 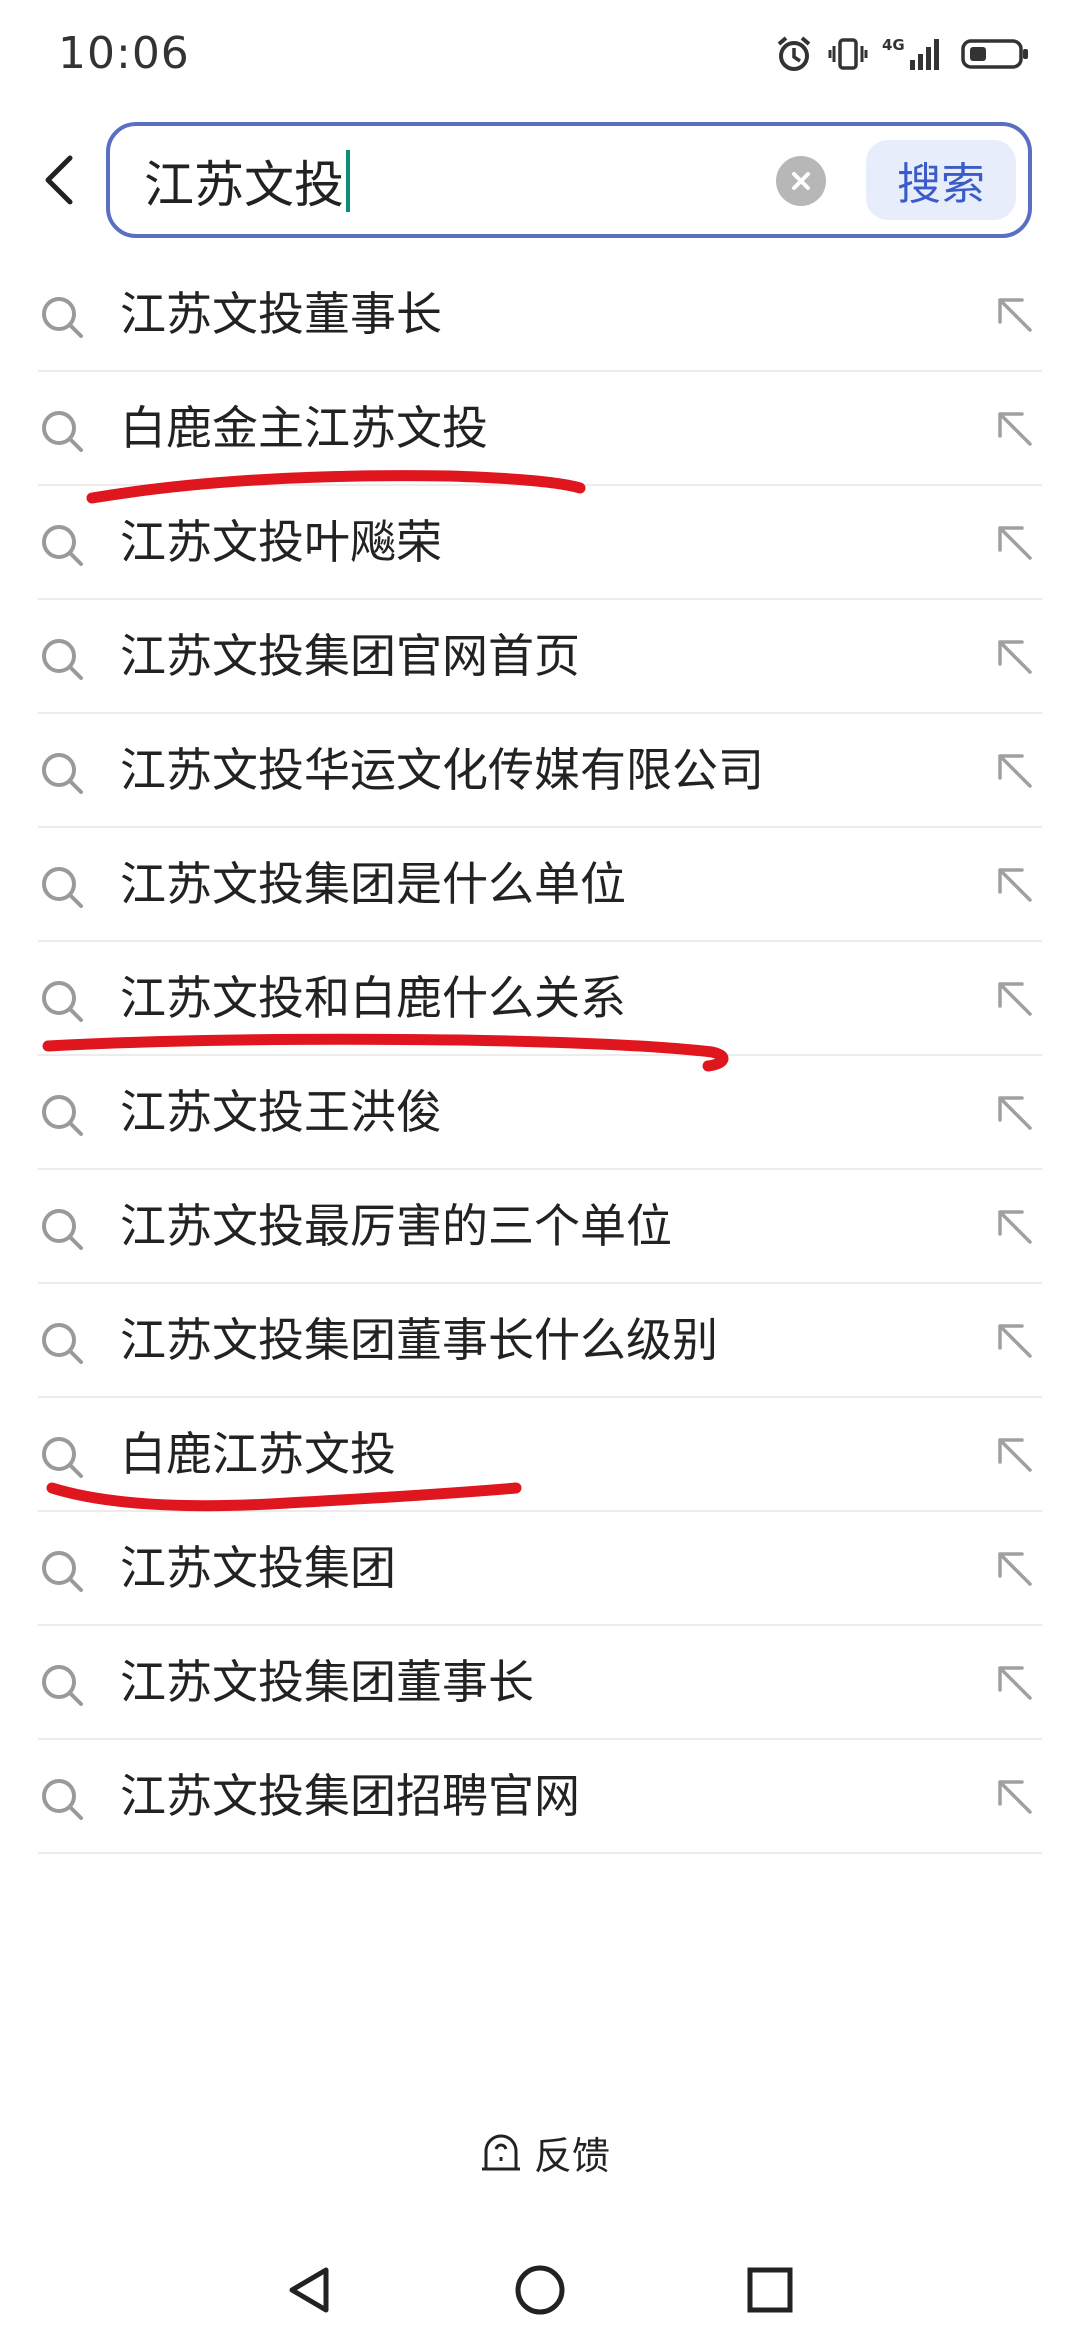 I want to click on suggestion-label: 江苏文投集团董事长, so click(x=327, y=1682).